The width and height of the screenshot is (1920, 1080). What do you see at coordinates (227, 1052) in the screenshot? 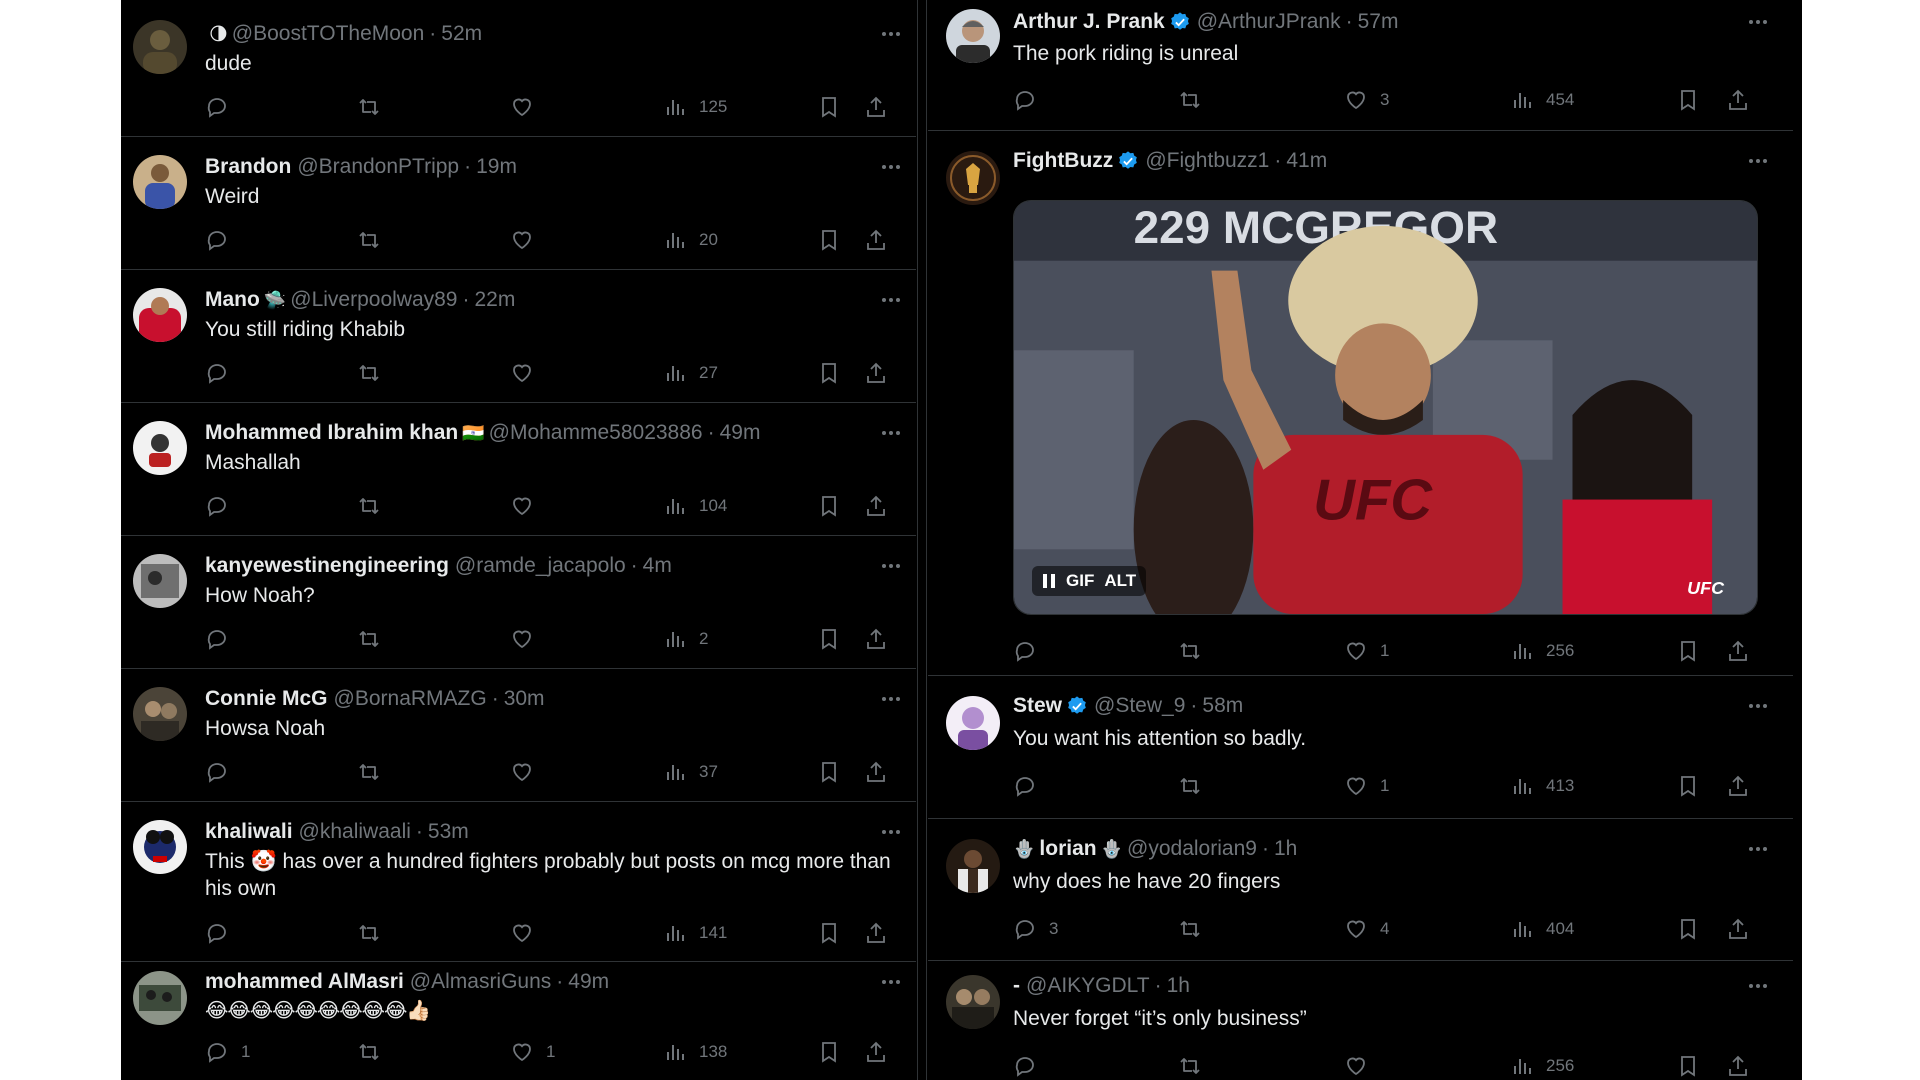
I see `reply-button: 1` at bounding box center [227, 1052].